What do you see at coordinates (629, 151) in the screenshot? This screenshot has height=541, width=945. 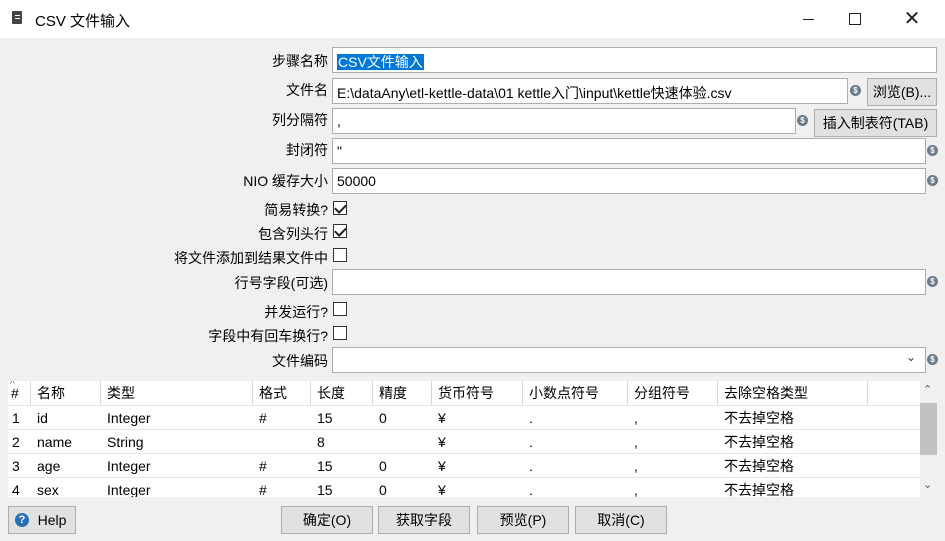 I see `enclosure-input: "` at bounding box center [629, 151].